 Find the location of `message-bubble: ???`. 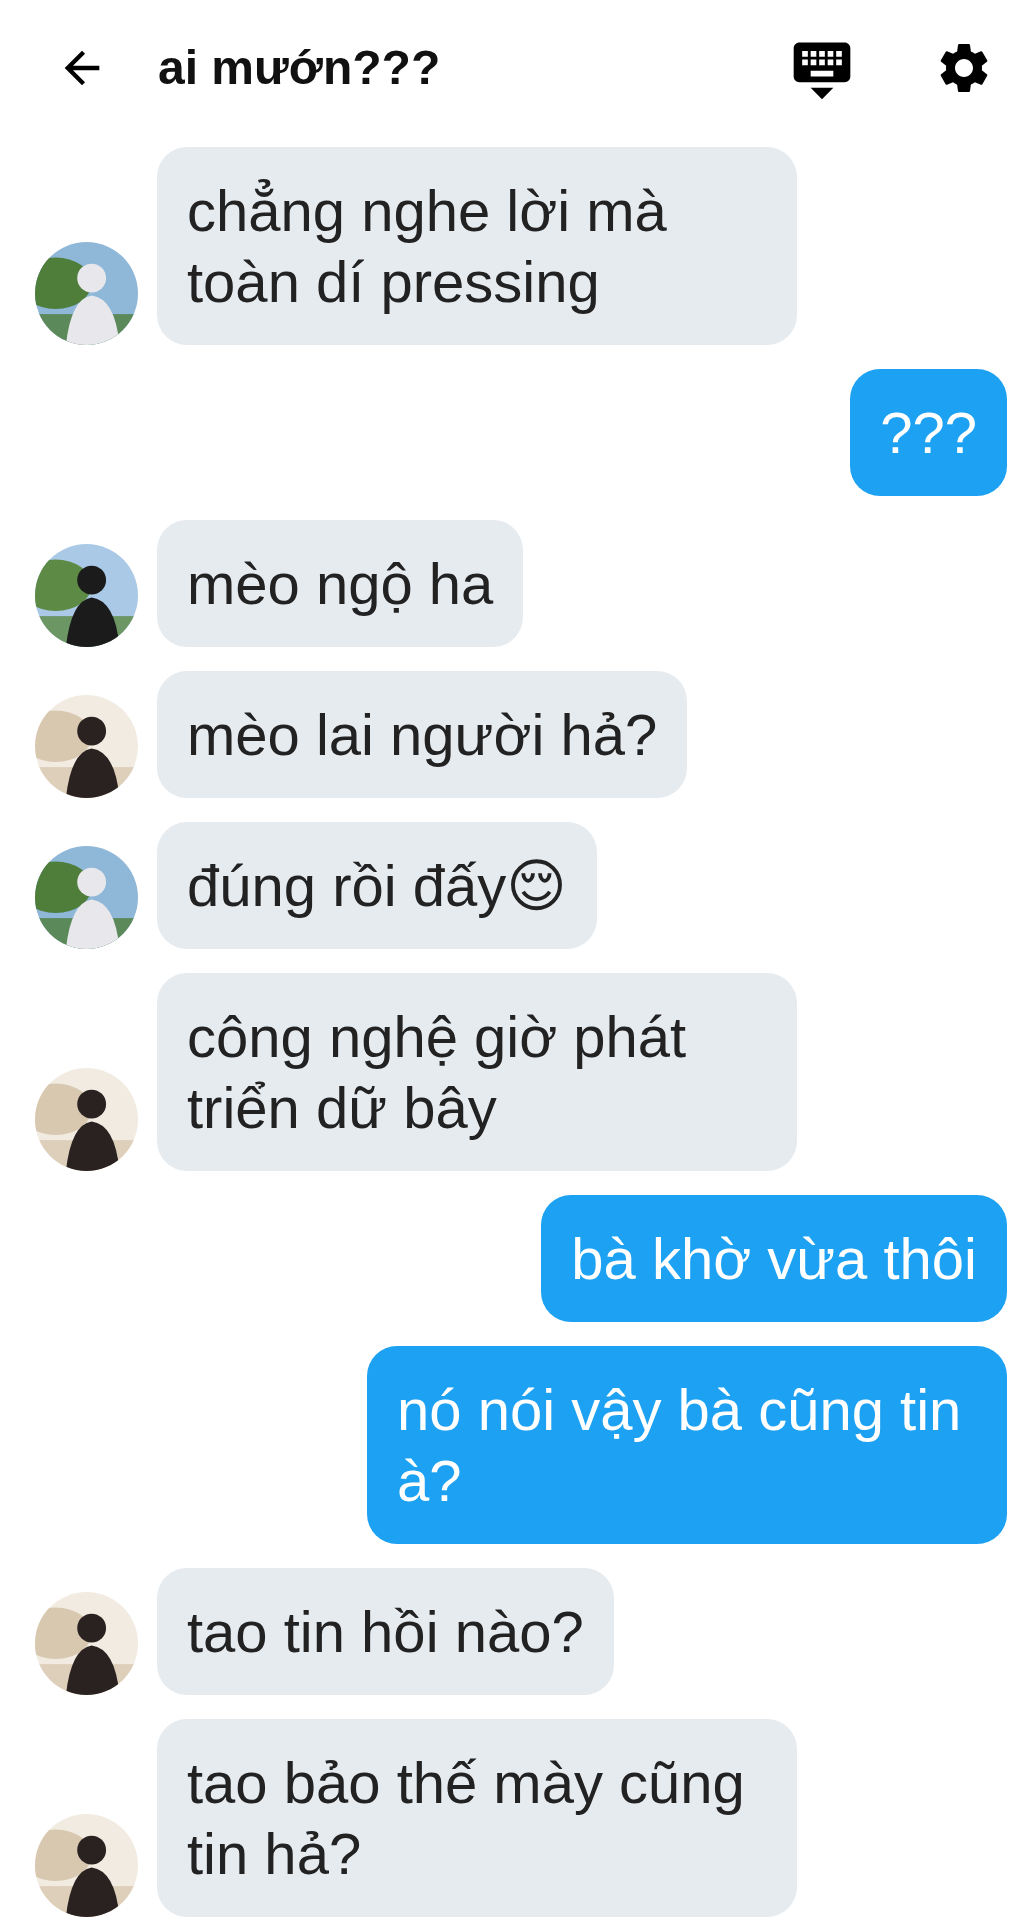

message-bubble: ??? is located at coordinates (928, 432).